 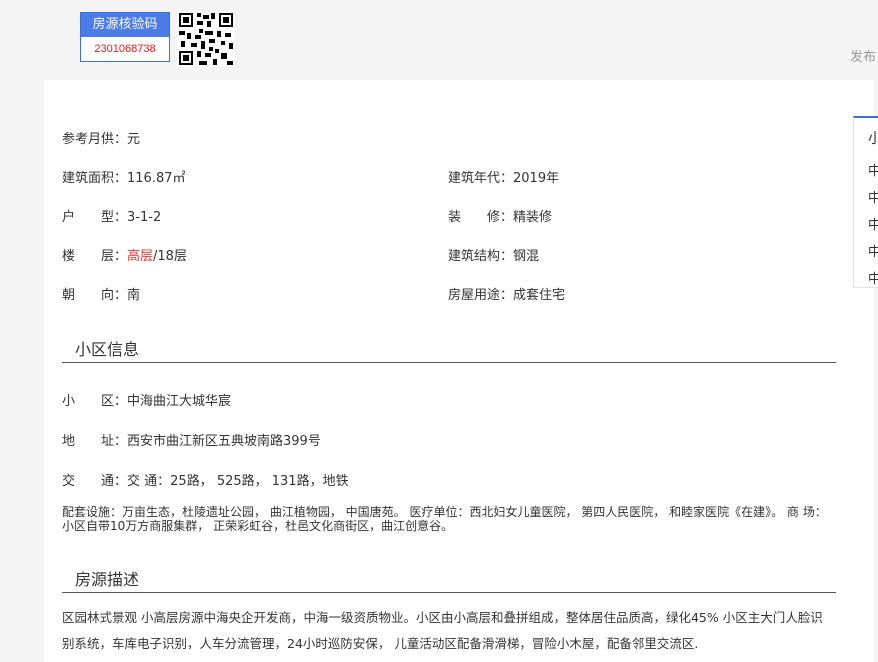 I want to click on traffic-label: 交 通：, so click(x=95, y=481).